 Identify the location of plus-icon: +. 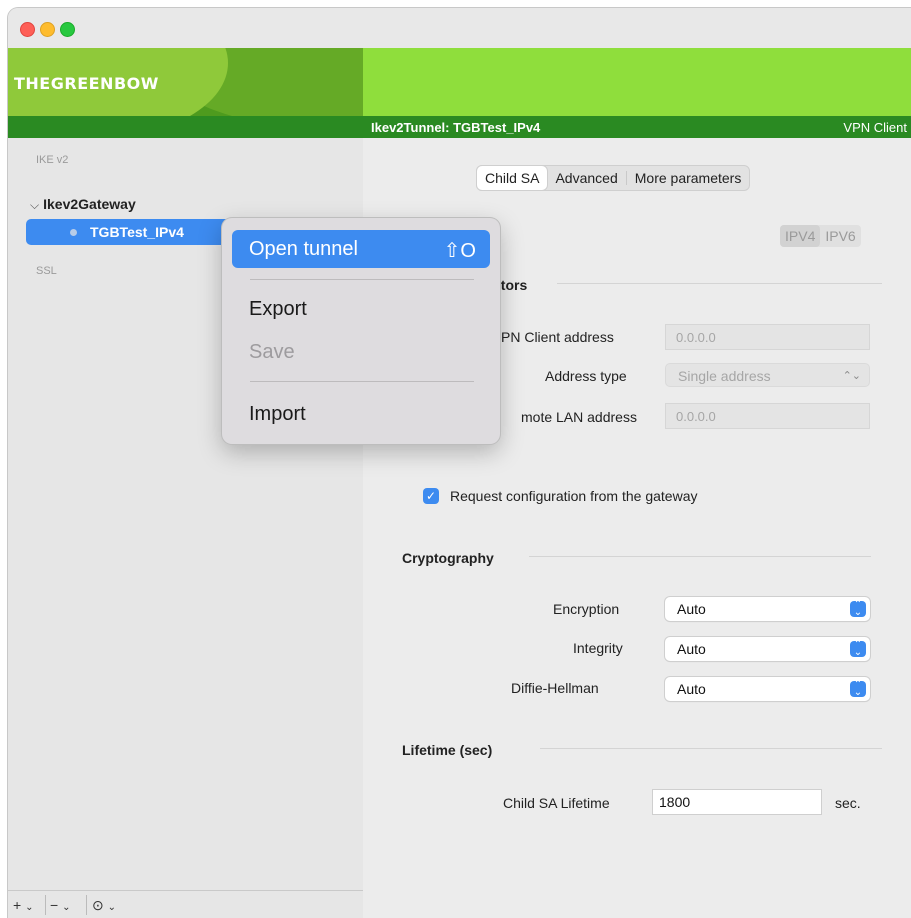
(17, 905).